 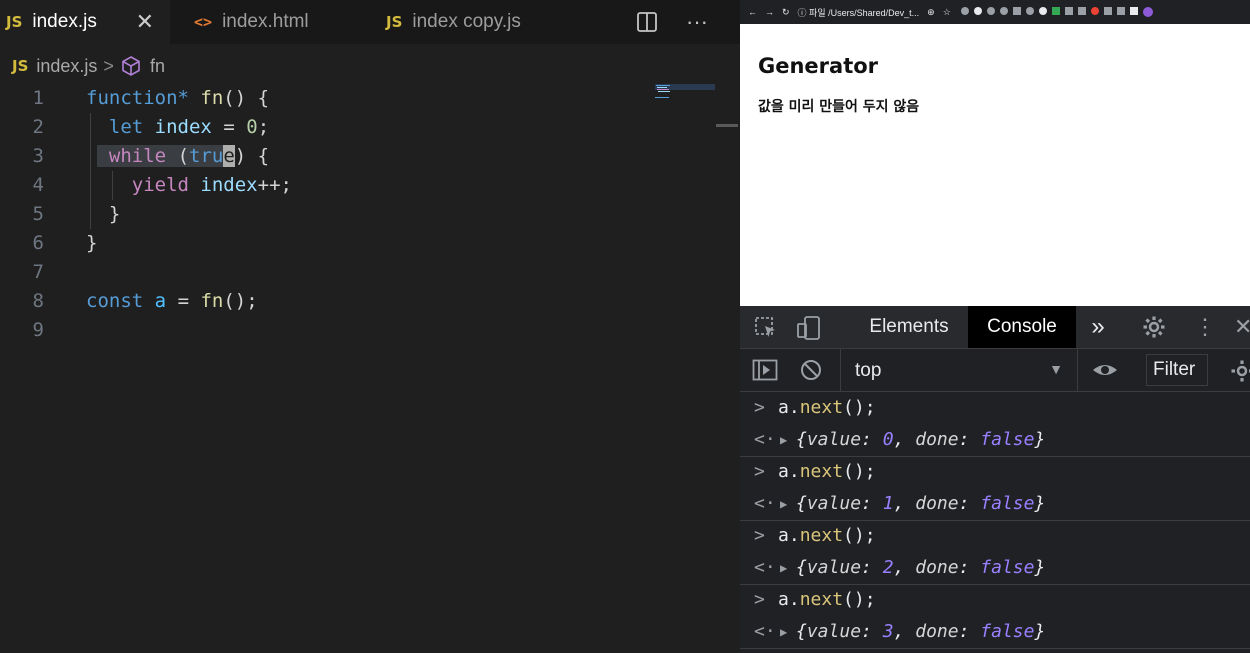 I want to click on html-file-icon: <>, so click(x=203, y=22).